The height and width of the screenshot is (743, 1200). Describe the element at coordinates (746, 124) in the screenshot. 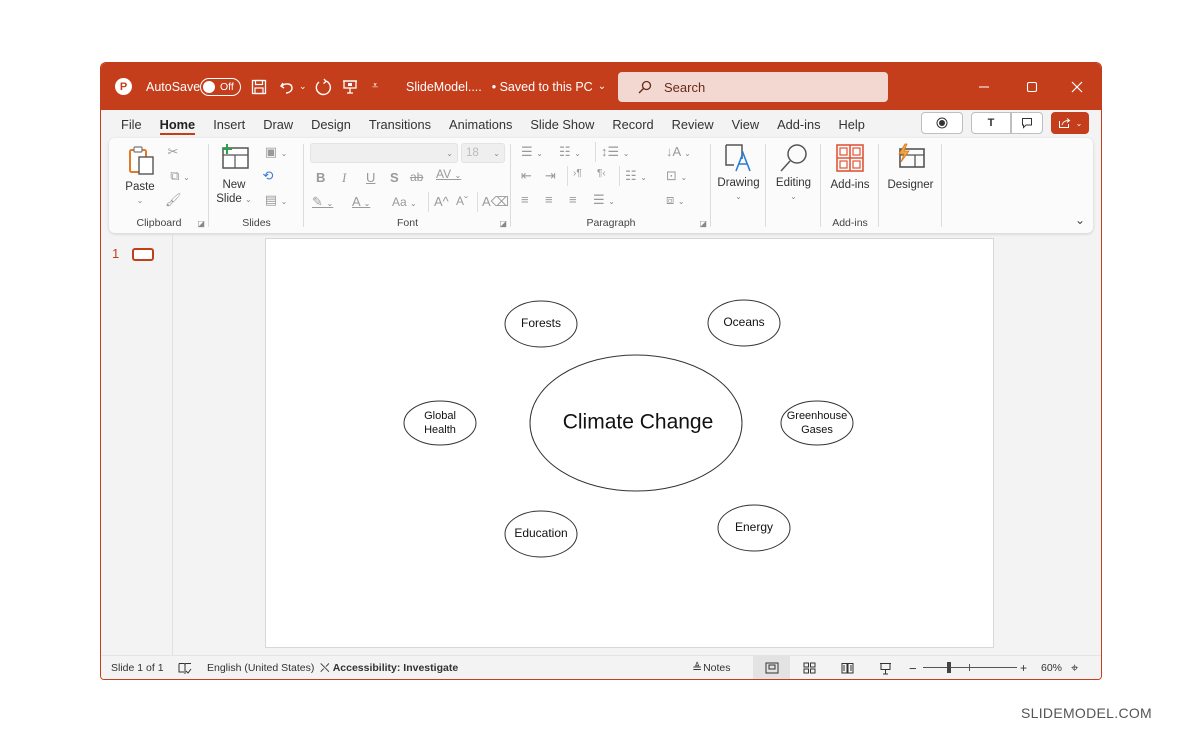

I see `tab-view: View` at that location.